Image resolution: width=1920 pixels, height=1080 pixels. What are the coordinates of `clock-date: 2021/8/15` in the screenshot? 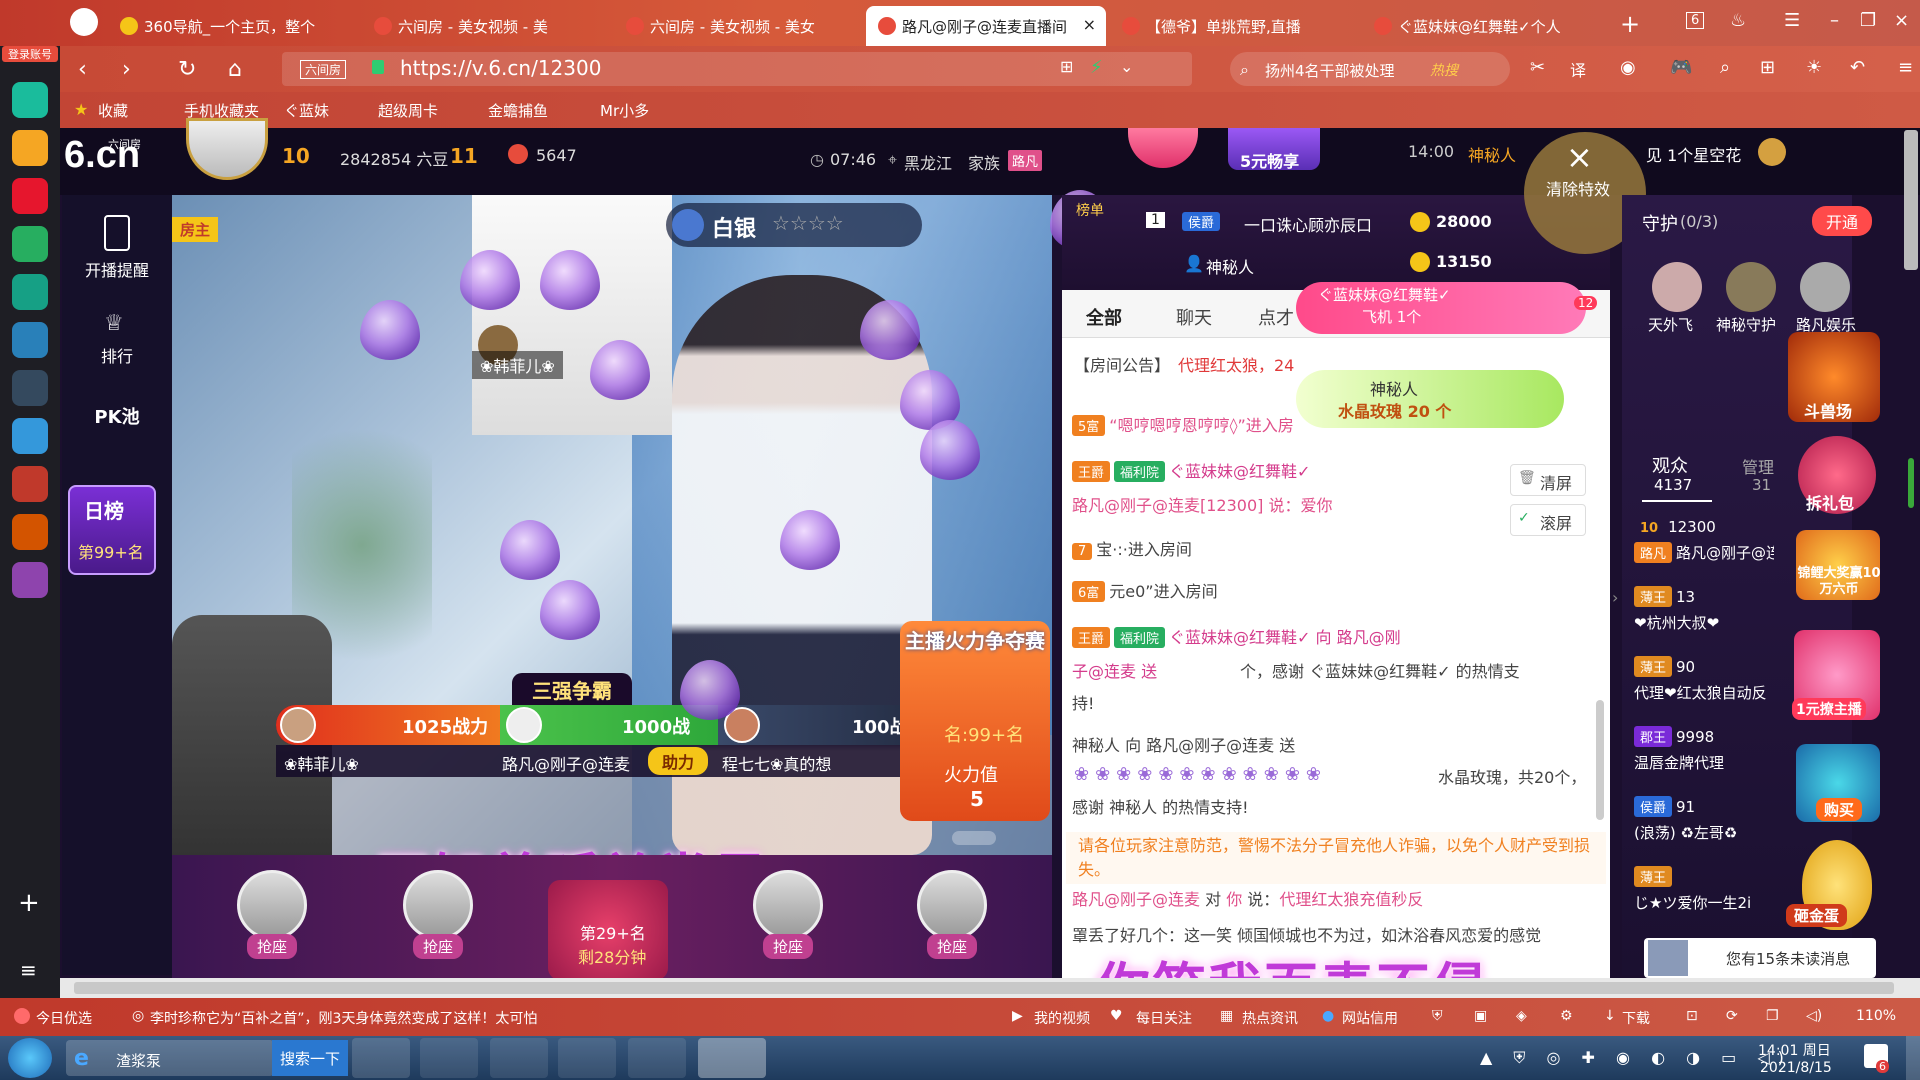 It's located at (1796, 1068).